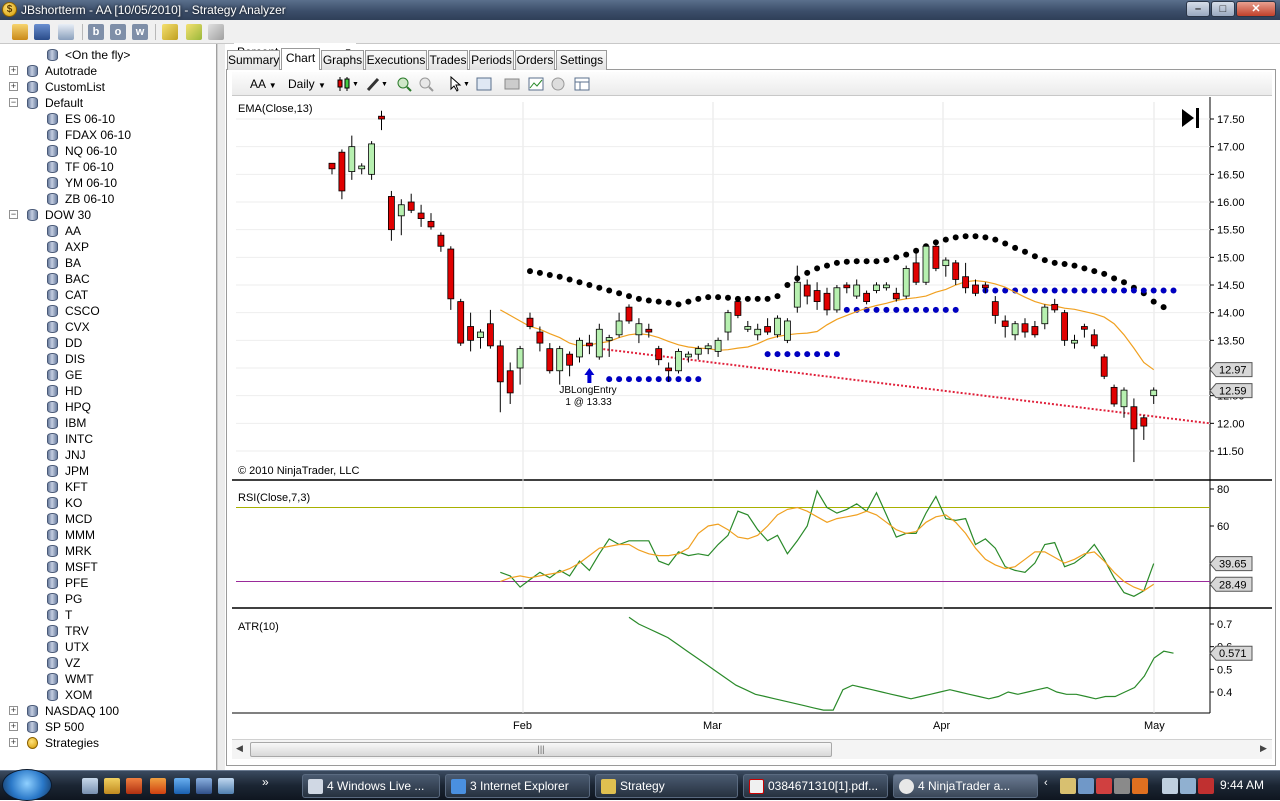  What do you see at coordinates (342, 60) in the screenshot?
I see `tab-graphs: Graphs` at bounding box center [342, 60].